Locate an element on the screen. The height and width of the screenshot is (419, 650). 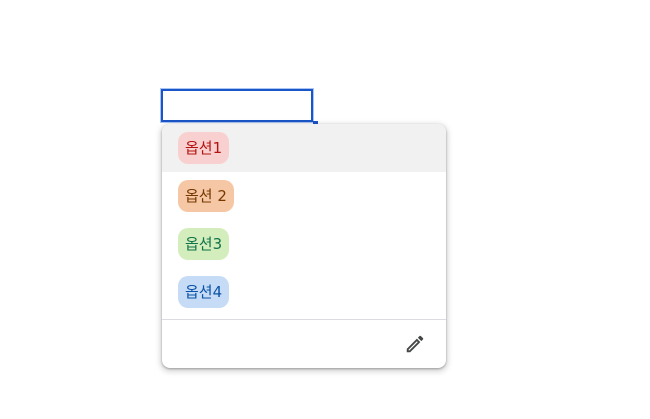
dropdown-footer is located at coordinates (304, 344).